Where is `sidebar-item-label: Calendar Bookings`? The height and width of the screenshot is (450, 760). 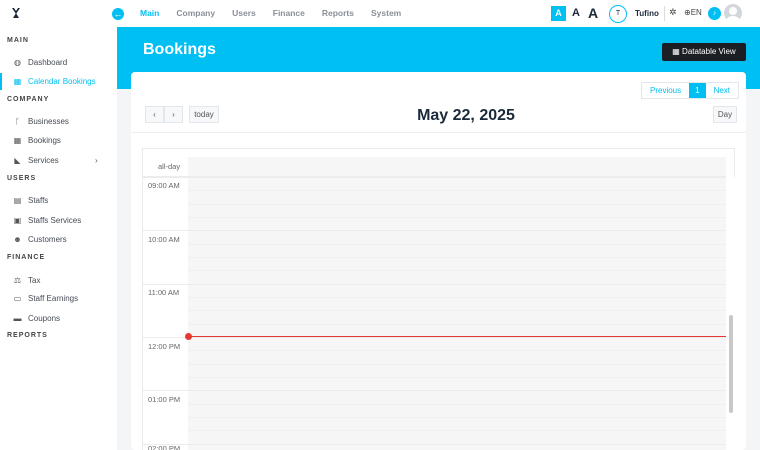 sidebar-item-label: Calendar Bookings is located at coordinates (62, 81).